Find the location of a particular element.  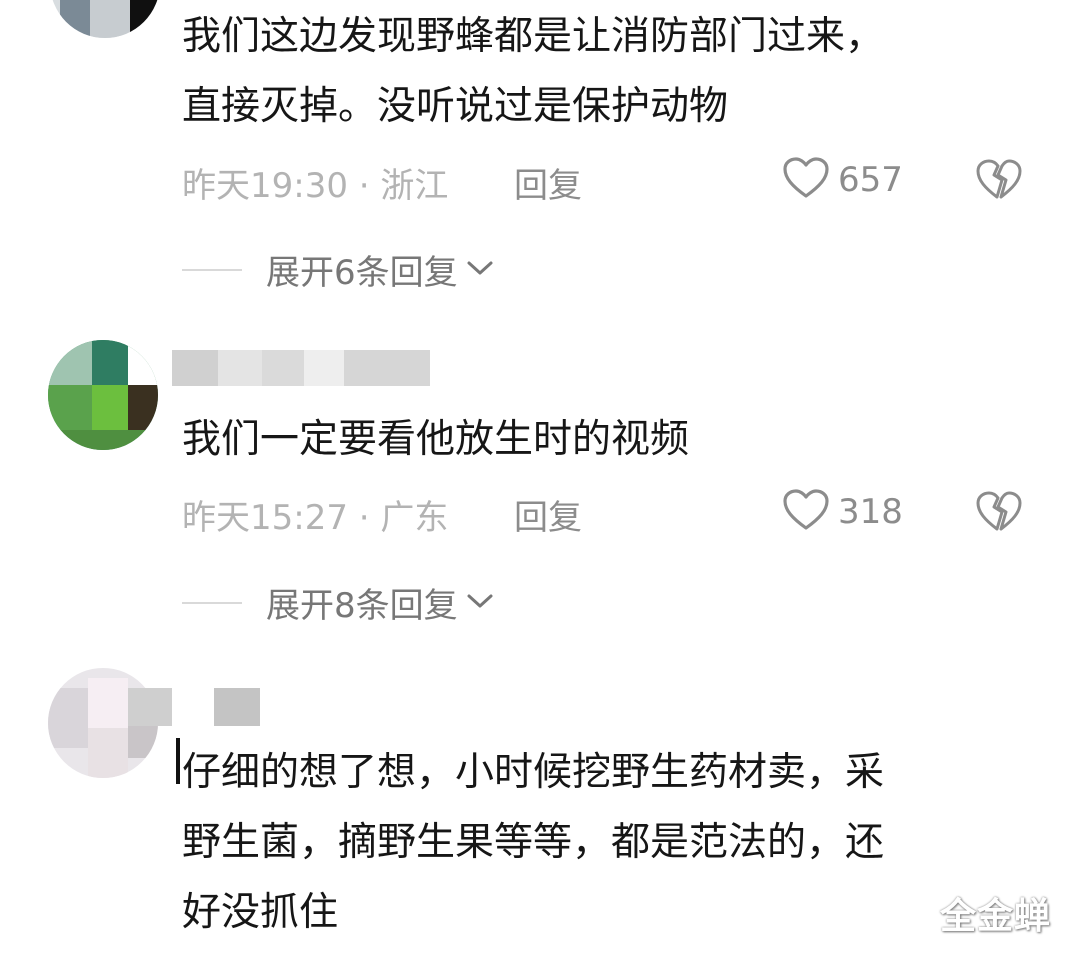

comment-line: 好没抓住 is located at coordinates (260, 912).